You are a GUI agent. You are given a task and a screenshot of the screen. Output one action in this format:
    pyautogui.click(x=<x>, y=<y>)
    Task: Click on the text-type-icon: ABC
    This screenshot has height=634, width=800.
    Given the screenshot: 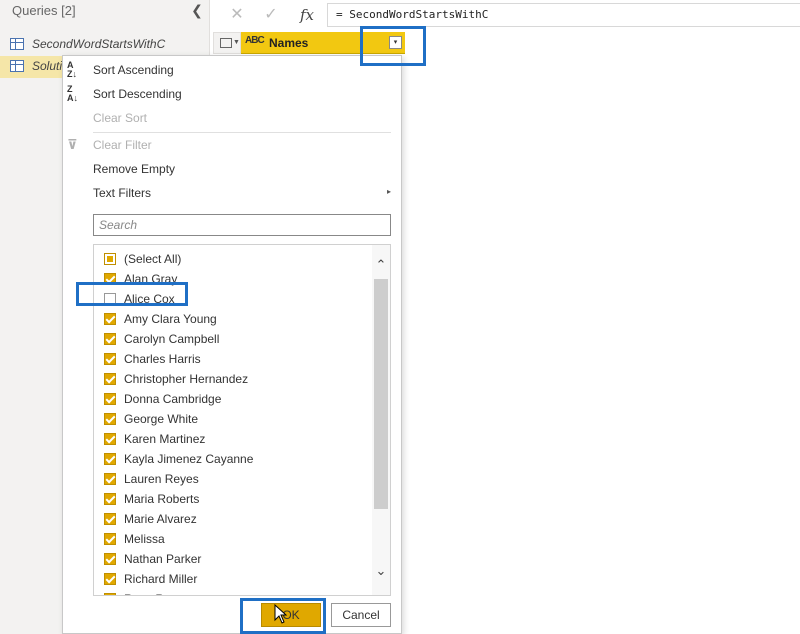 What is the action you would take?
    pyautogui.click(x=255, y=40)
    